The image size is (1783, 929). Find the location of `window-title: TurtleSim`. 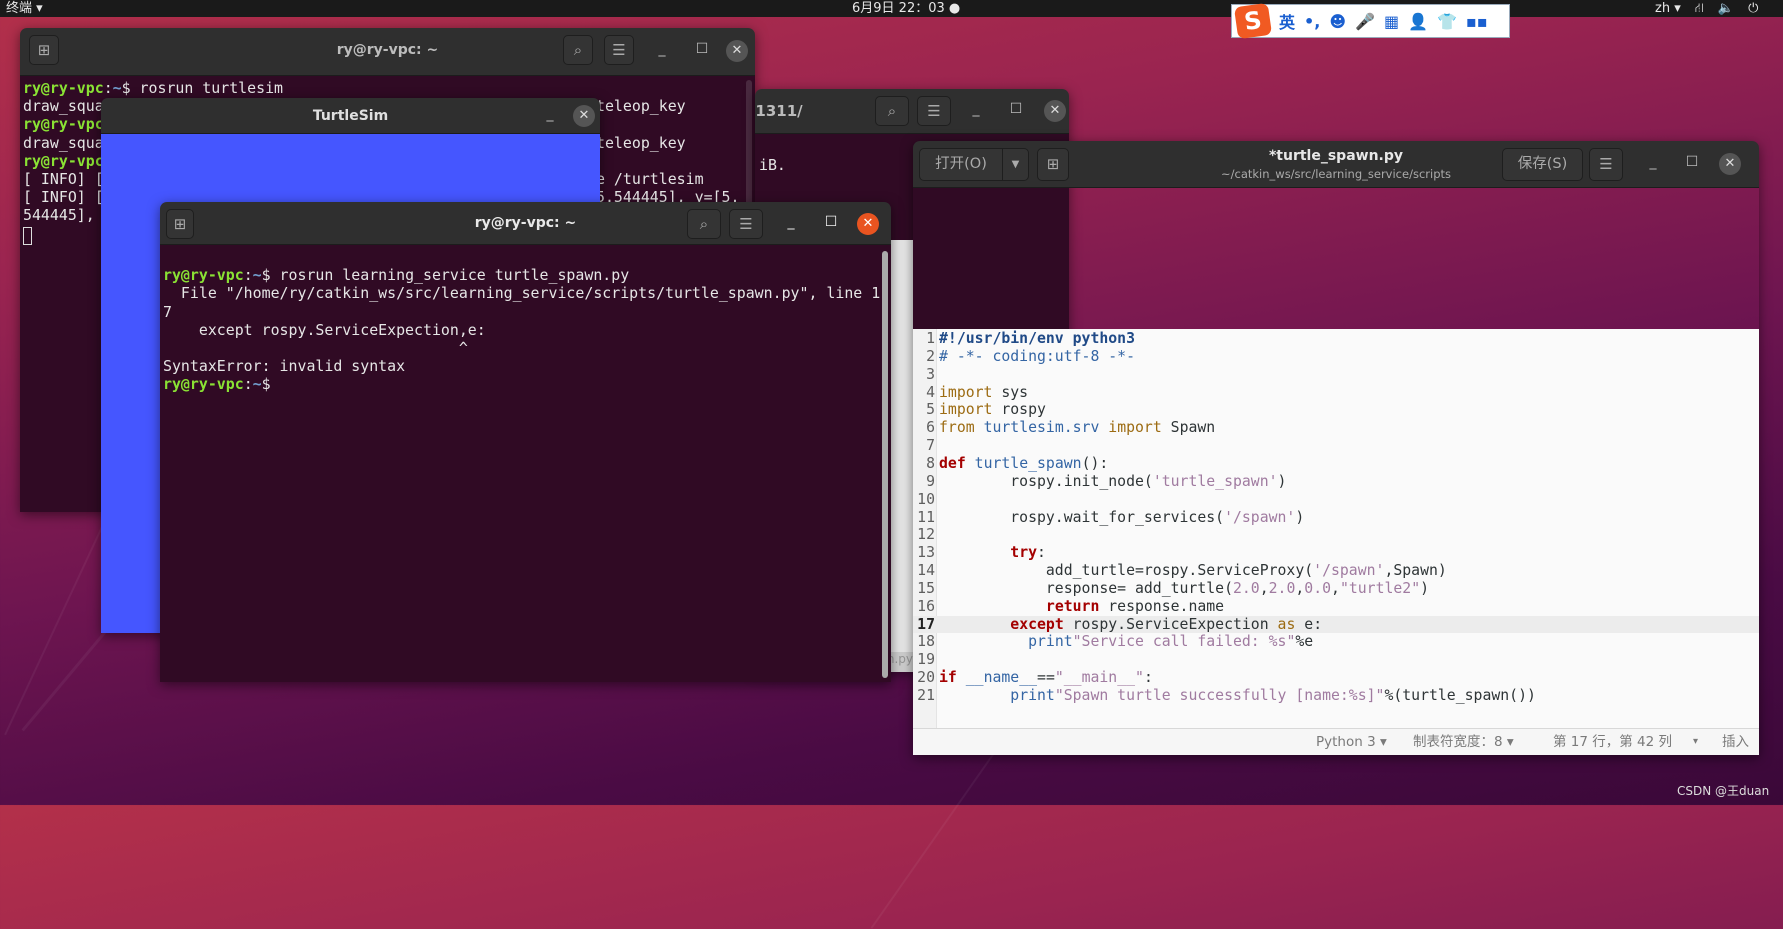

window-title: TurtleSim is located at coordinates (350, 116).